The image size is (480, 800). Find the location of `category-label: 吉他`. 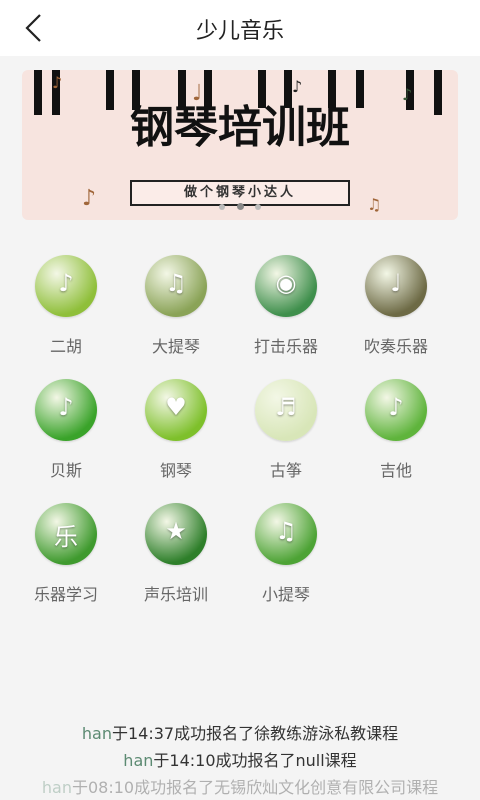

category-label: 吉他 is located at coordinates (395, 470).